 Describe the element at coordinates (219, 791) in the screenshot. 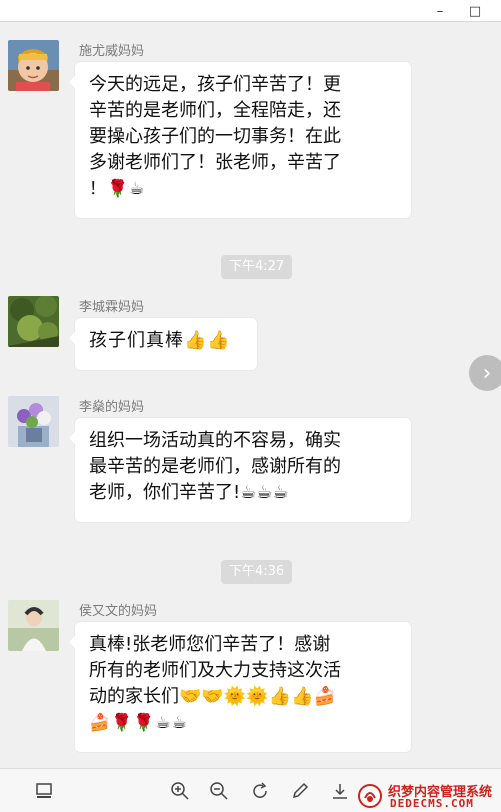

I see `zoom-out-icon` at that location.